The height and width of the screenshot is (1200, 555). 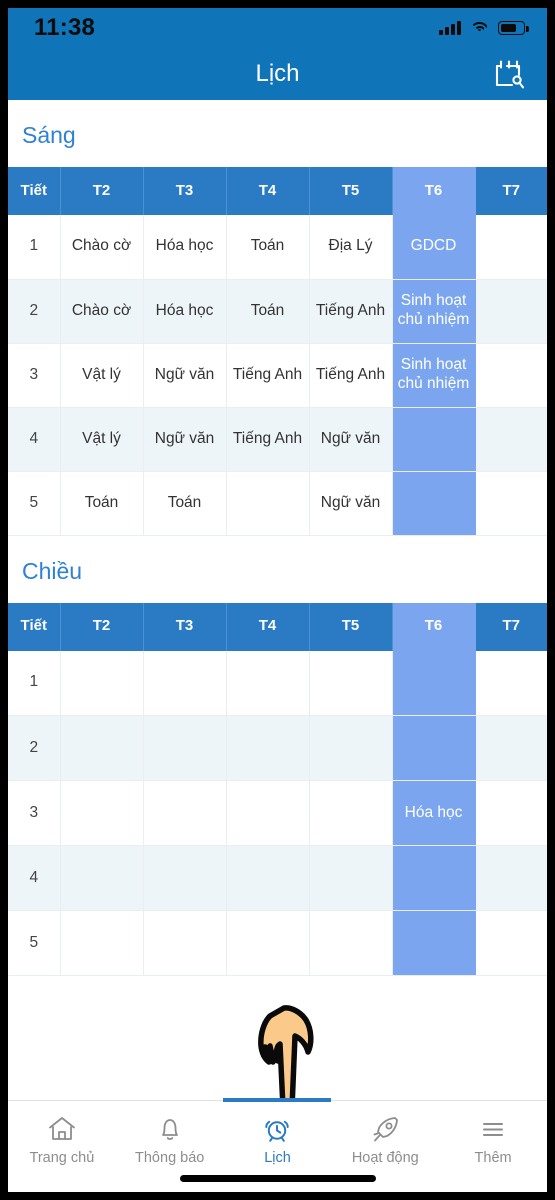 I want to click on bell-icon, so click(x=169, y=1129).